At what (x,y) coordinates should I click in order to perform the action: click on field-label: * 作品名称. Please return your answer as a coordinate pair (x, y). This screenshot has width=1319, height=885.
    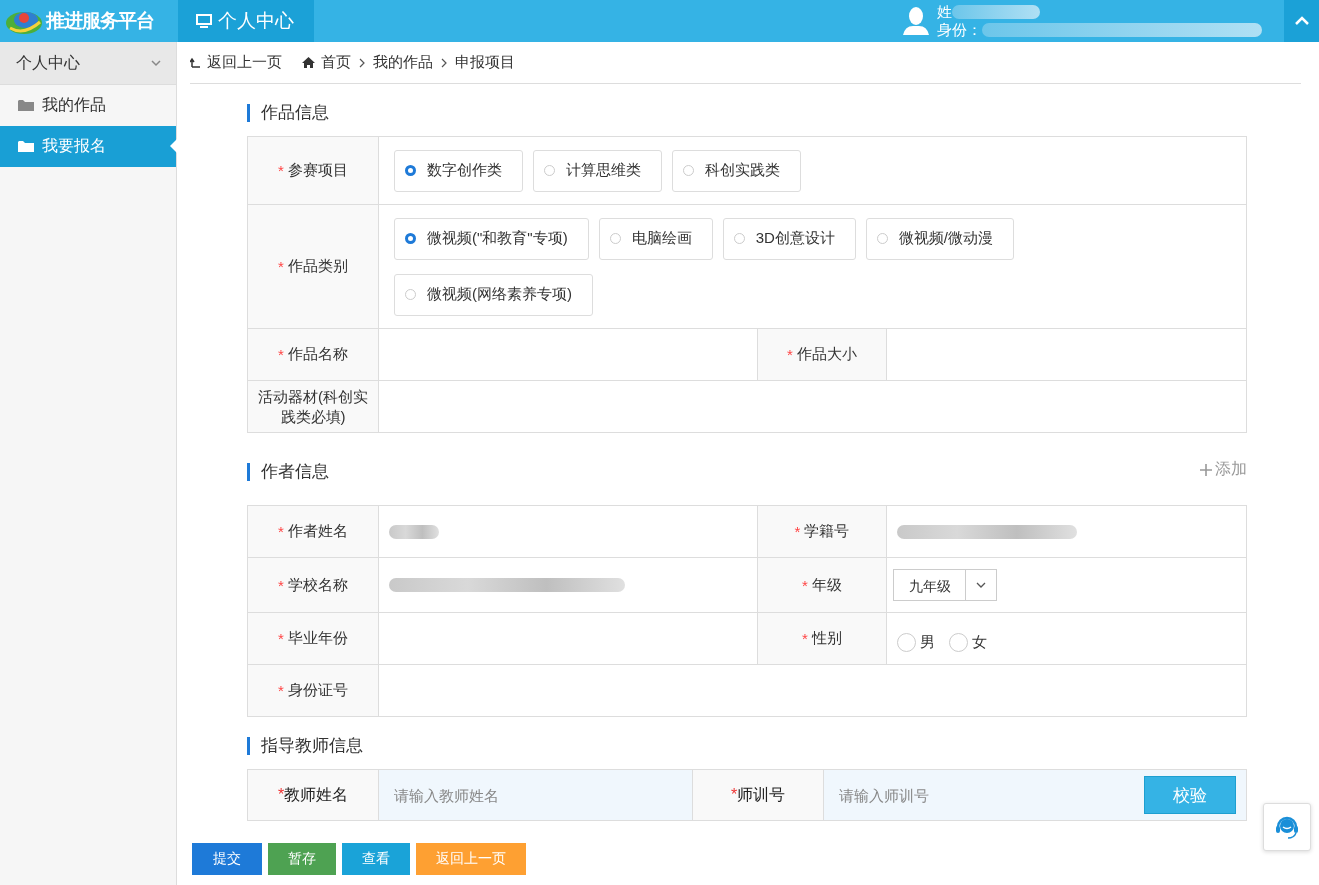
    Looking at the image, I should click on (313, 354).